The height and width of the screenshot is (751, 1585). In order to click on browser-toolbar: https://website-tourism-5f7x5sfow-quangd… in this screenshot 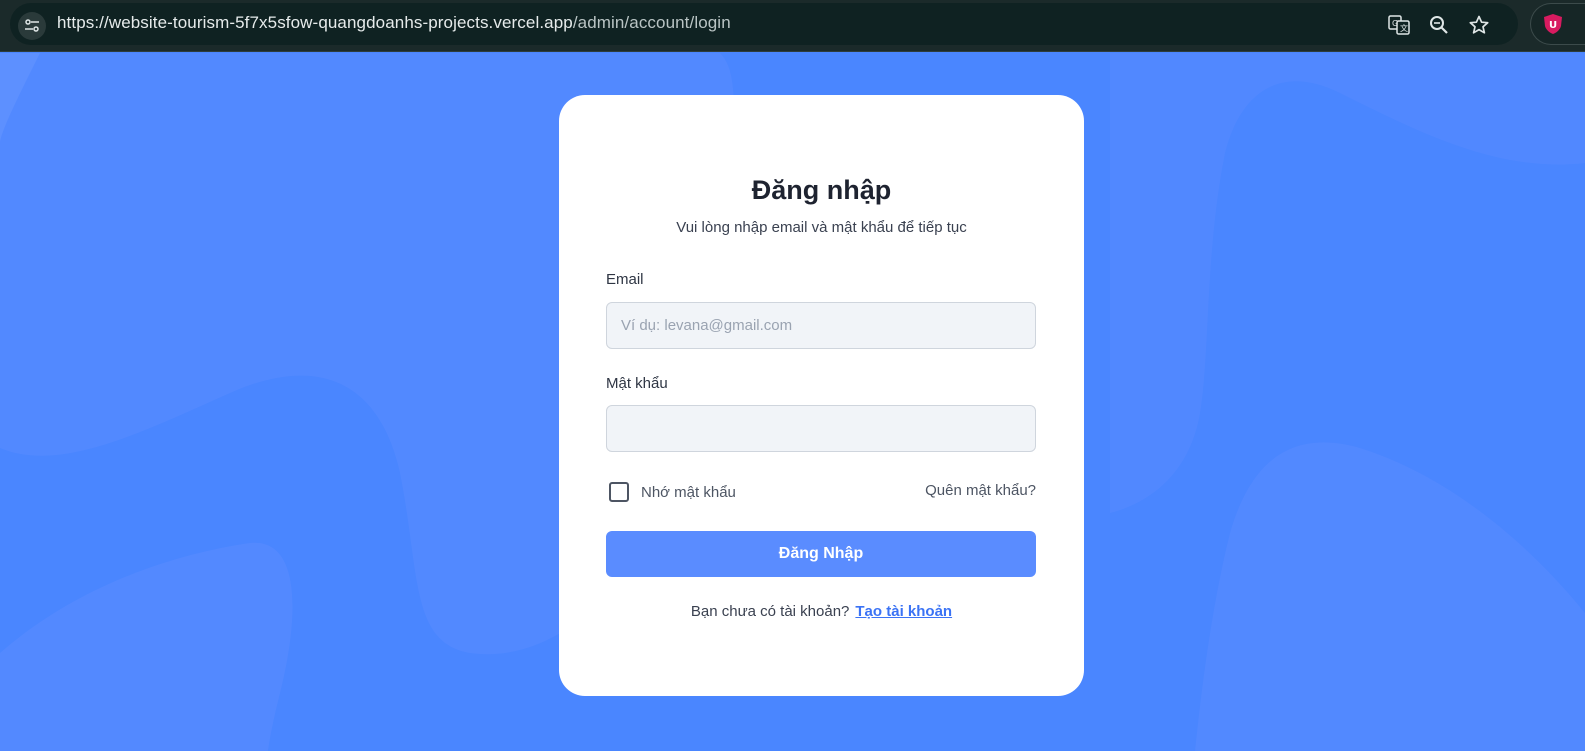, I will do `click(792, 26)`.